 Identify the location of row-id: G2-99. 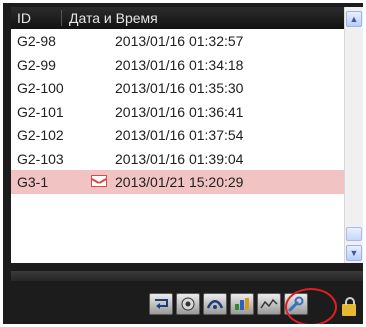
(36, 64).